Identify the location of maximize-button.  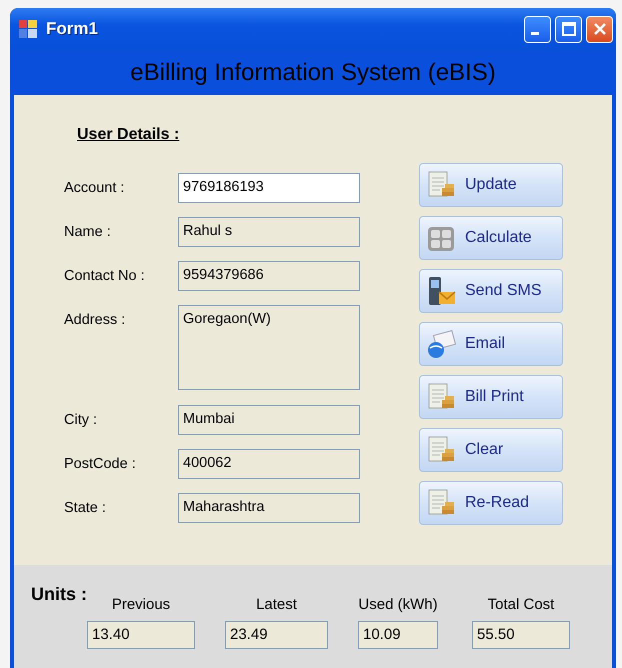
(568, 29).